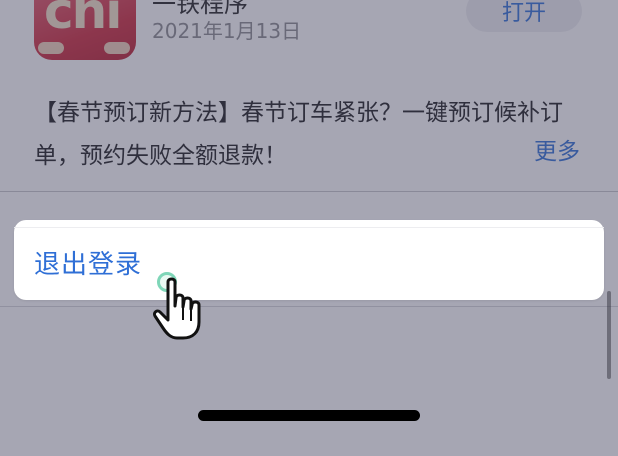 This screenshot has height=456, width=618. Describe the element at coordinates (309, 227) in the screenshot. I see `sheet-divider` at that location.